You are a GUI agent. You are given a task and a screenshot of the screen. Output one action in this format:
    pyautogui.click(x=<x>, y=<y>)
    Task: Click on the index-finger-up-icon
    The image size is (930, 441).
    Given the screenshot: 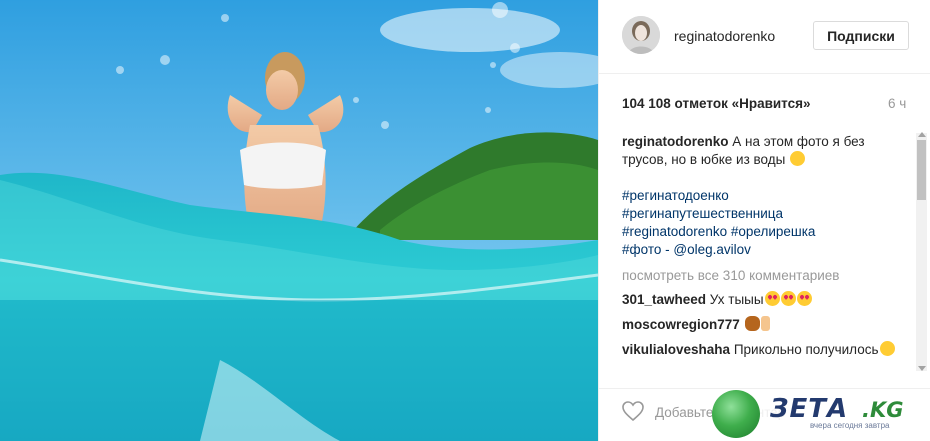 What is the action you would take?
    pyautogui.click(x=765, y=323)
    